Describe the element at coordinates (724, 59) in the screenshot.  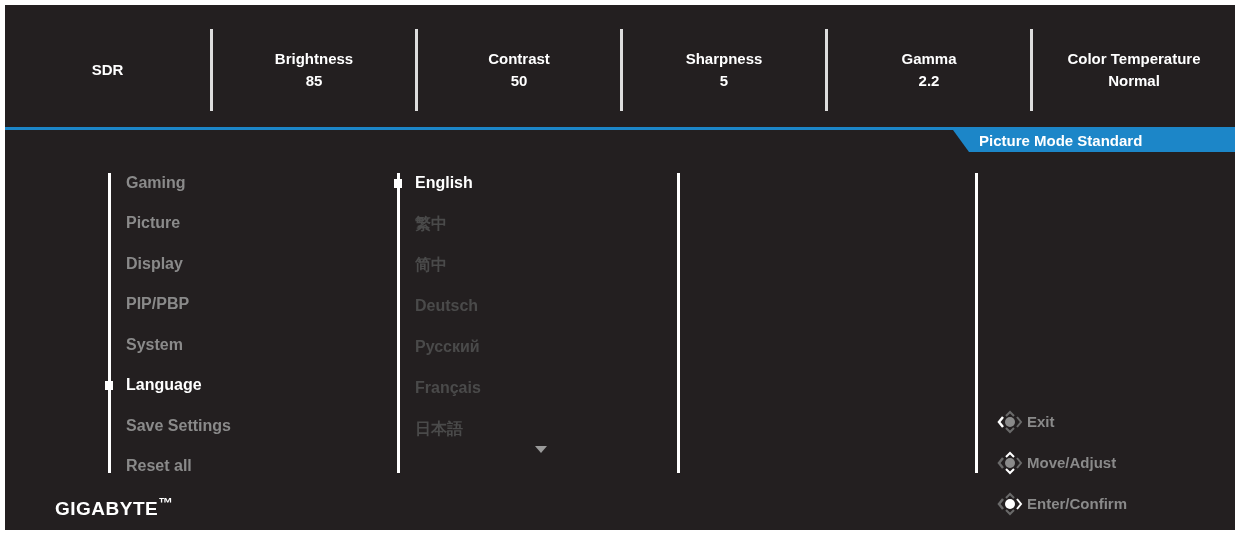
I see `setting-label: Sharpness` at that location.